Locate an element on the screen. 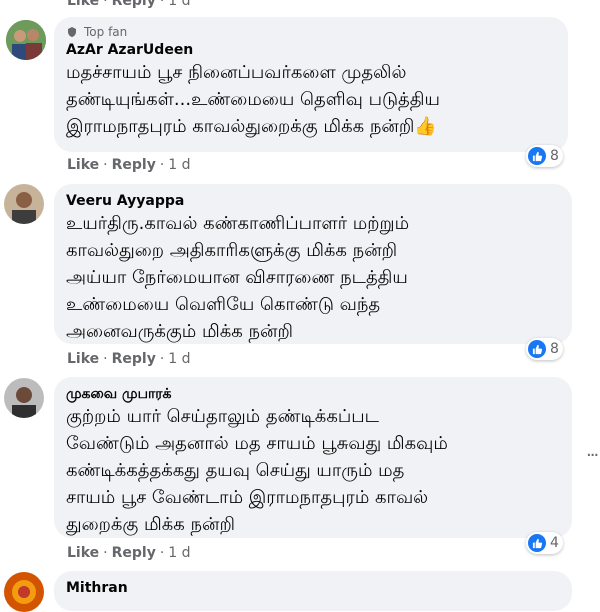 This screenshot has width=600, height=612. reaction-number: 4 is located at coordinates (554, 543).